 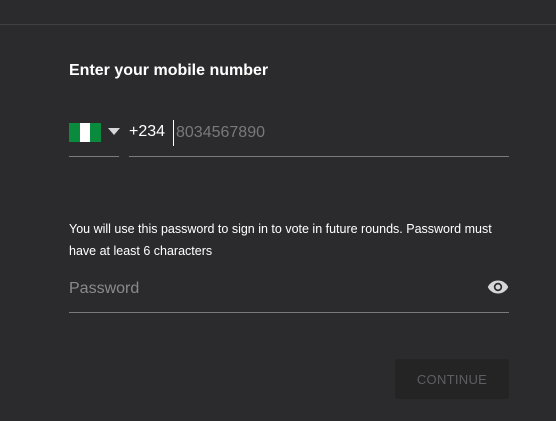 What do you see at coordinates (278, 24) in the screenshot?
I see `top-divider` at bounding box center [278, 24].